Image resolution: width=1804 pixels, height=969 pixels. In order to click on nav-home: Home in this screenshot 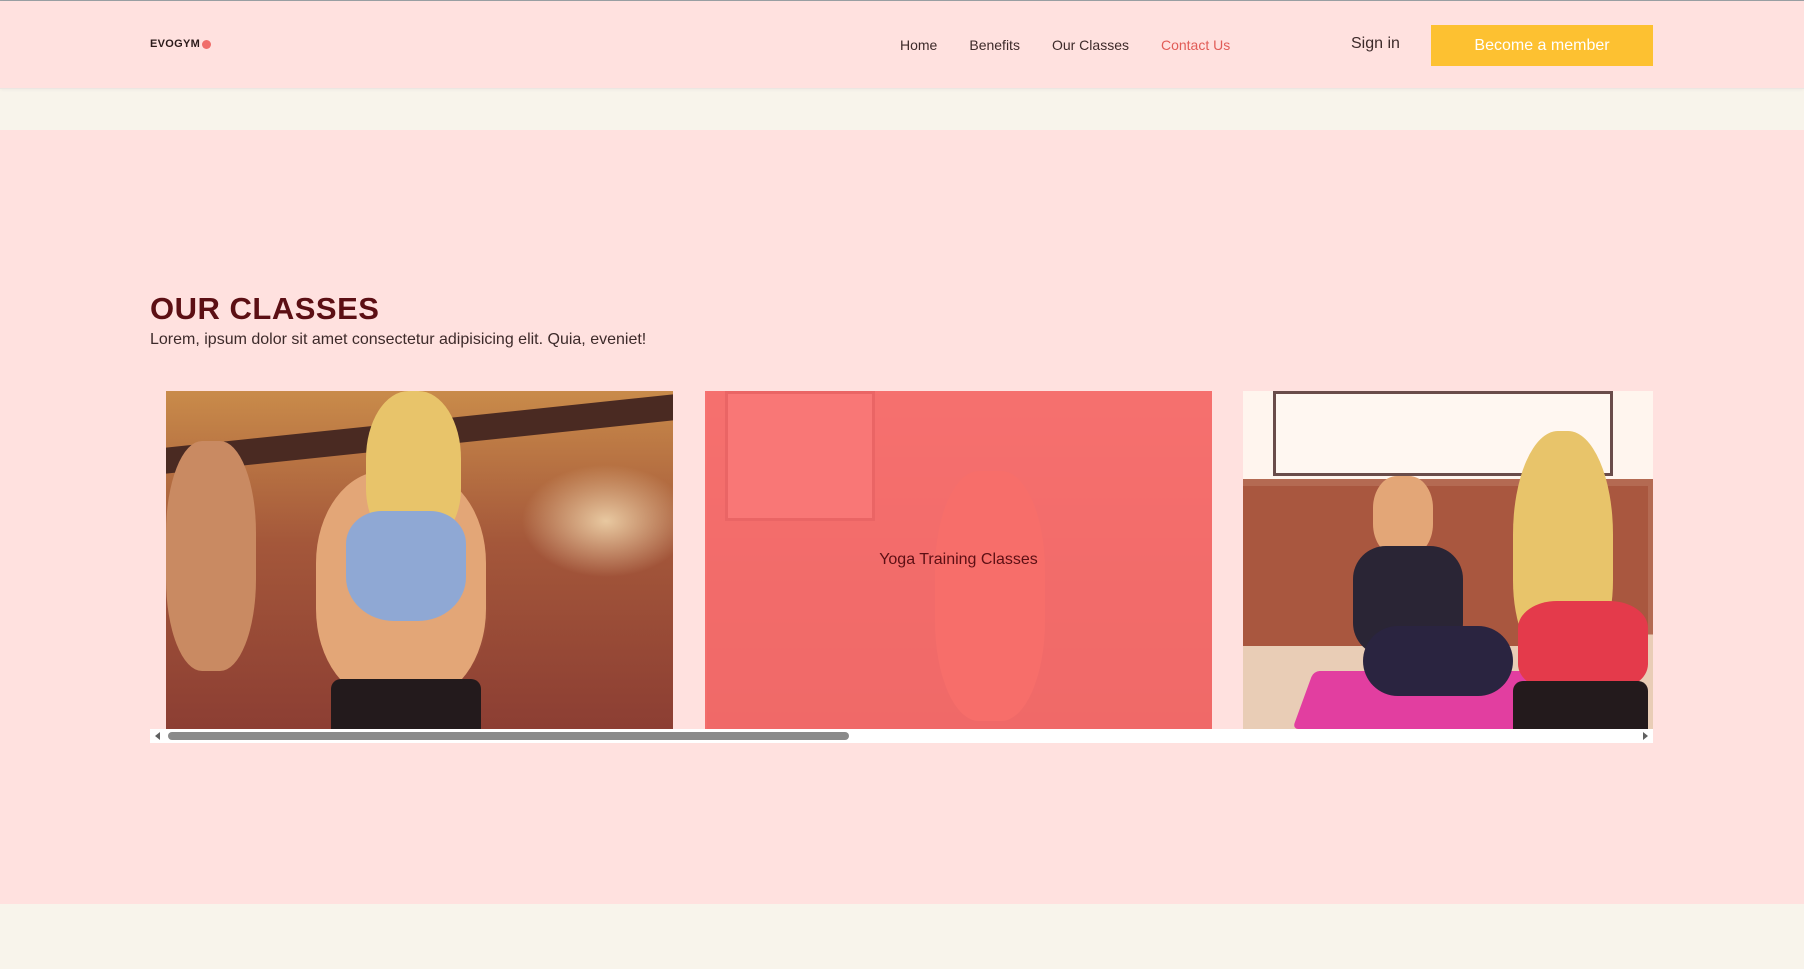, I will do `click(918, 45)`.